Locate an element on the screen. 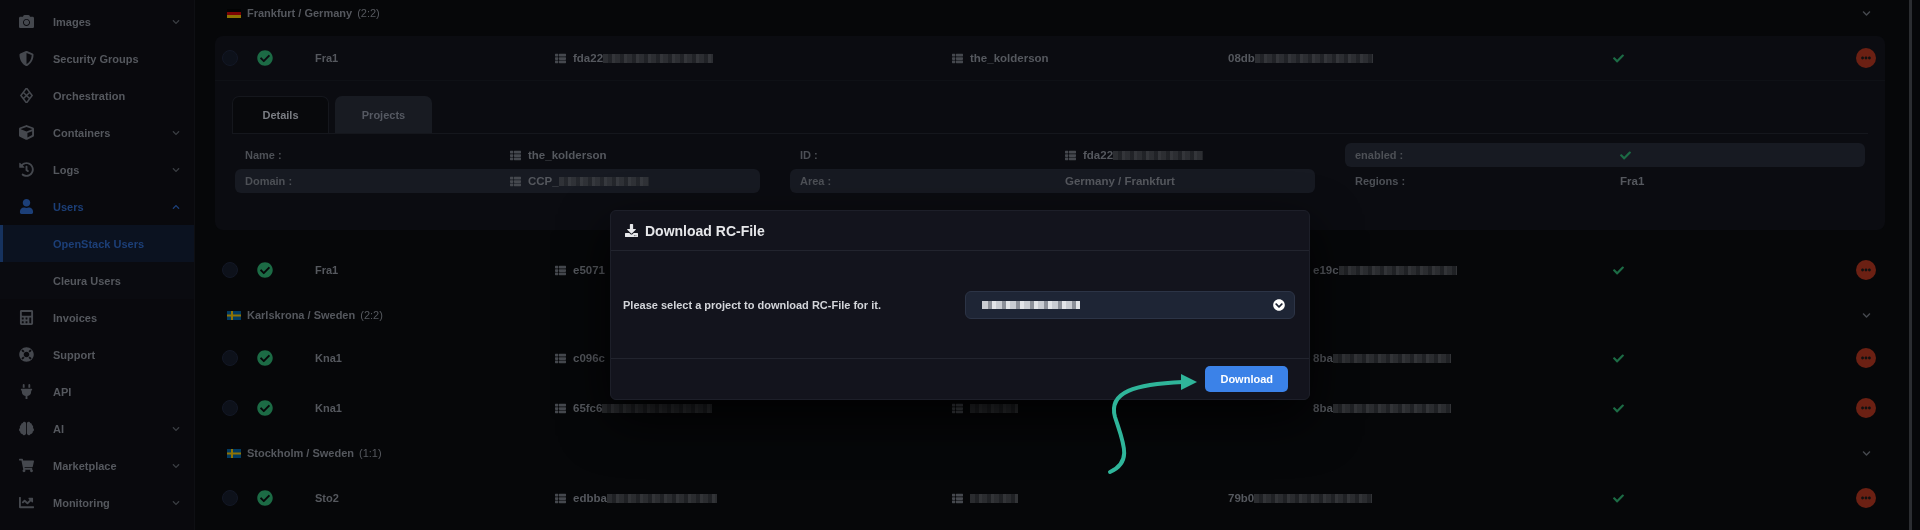 This screenshot has width=1920, height=530. table-cell: e5071 is located at coordinates (589, 270).